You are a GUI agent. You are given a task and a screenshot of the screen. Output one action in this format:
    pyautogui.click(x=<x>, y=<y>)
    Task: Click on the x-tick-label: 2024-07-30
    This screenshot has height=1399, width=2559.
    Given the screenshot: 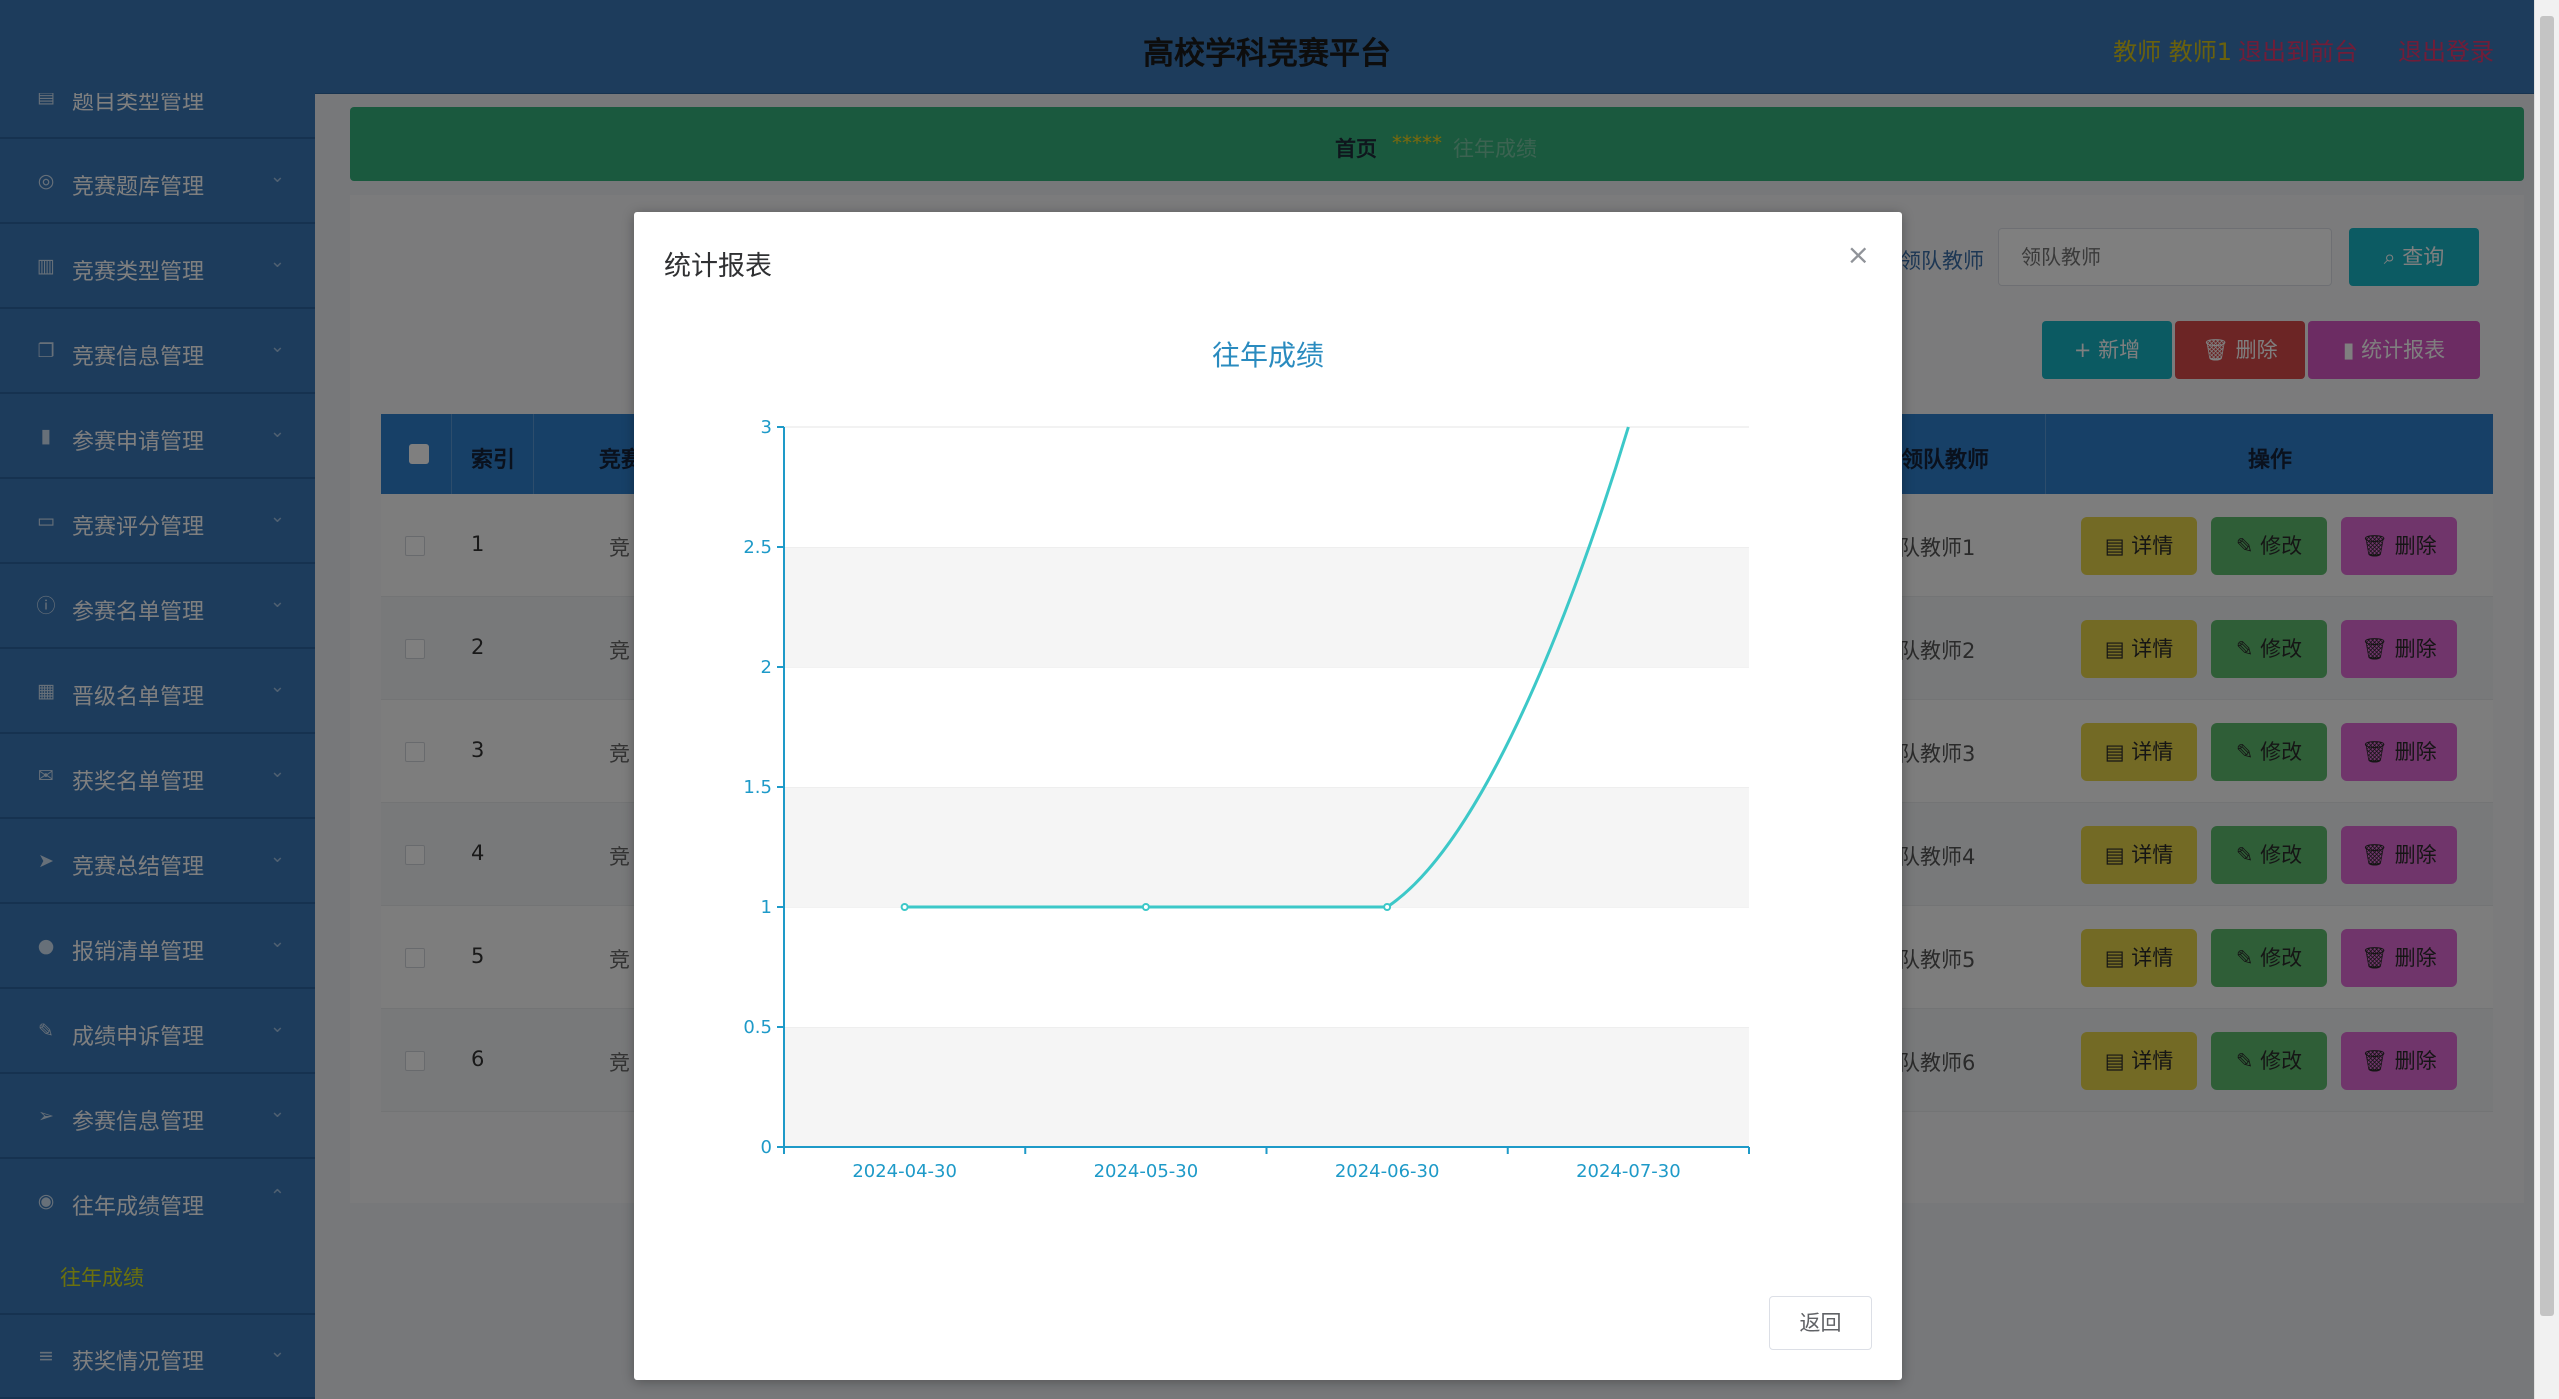 What is the action you would take?
    pyautogui.click(x=1628, y=1171)
    